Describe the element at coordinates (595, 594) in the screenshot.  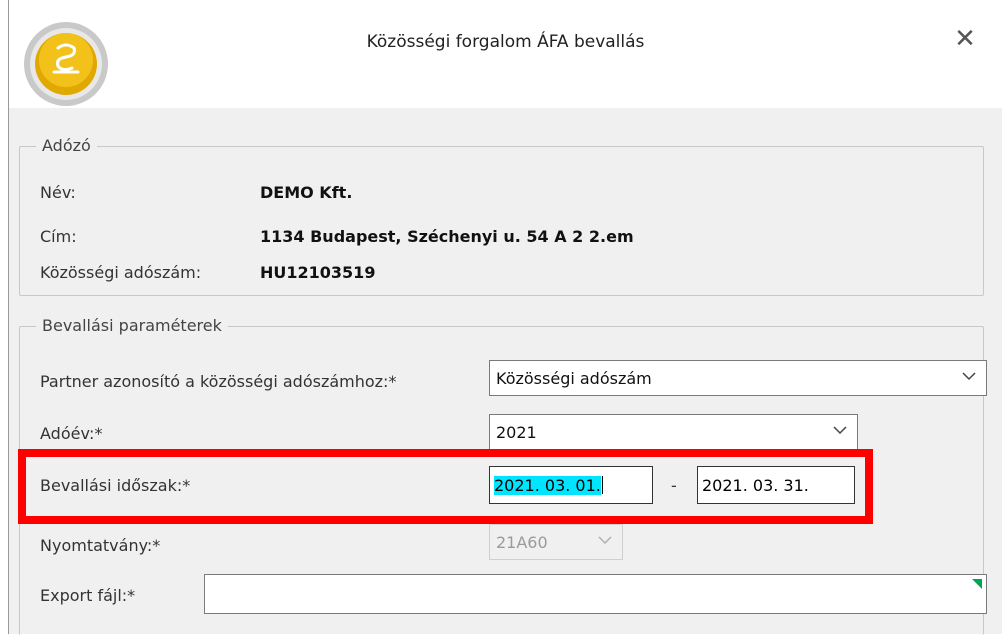
I see `export-file-input` at that location.